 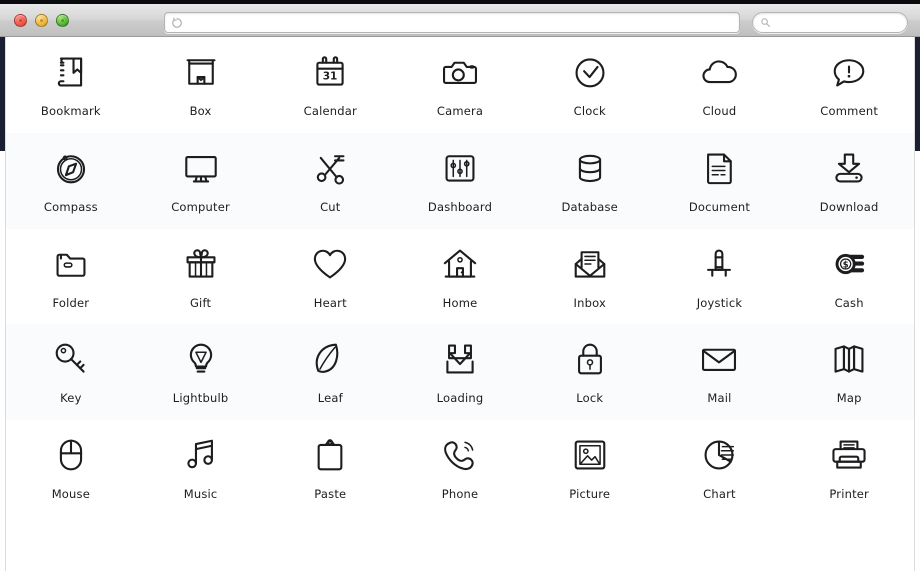 I want to click on icon-label: Gift, so click(x=200, y=302).